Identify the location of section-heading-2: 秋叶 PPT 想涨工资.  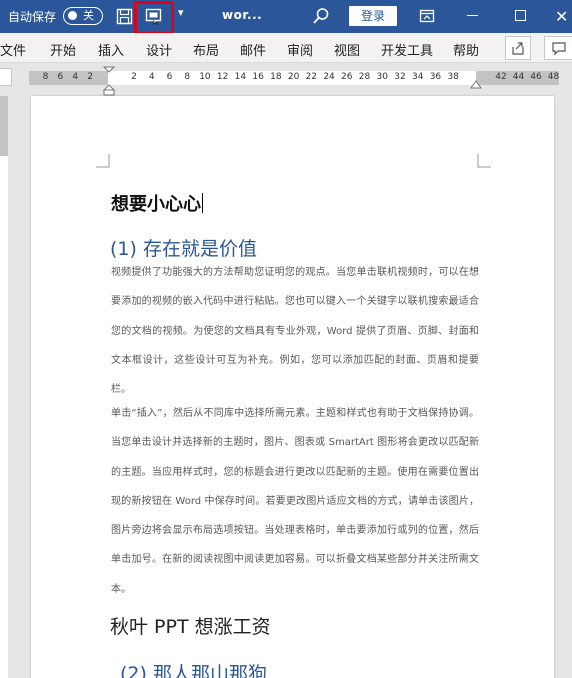
(190, 625).